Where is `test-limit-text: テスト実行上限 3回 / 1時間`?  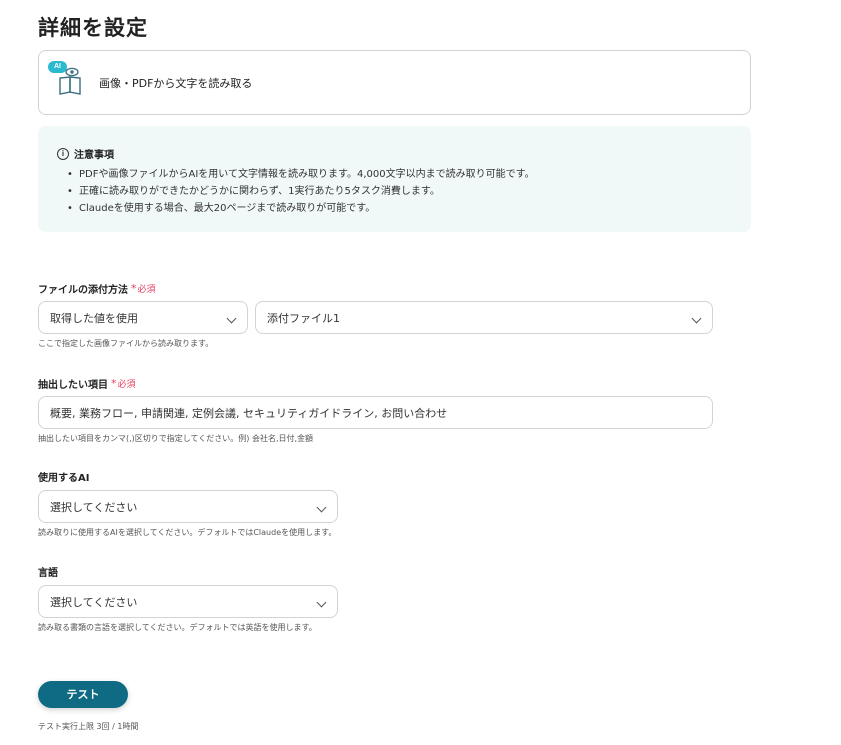
test-limit-text: テスト実行上限 3回 / 1時間 is located at coordinates (88, 726).